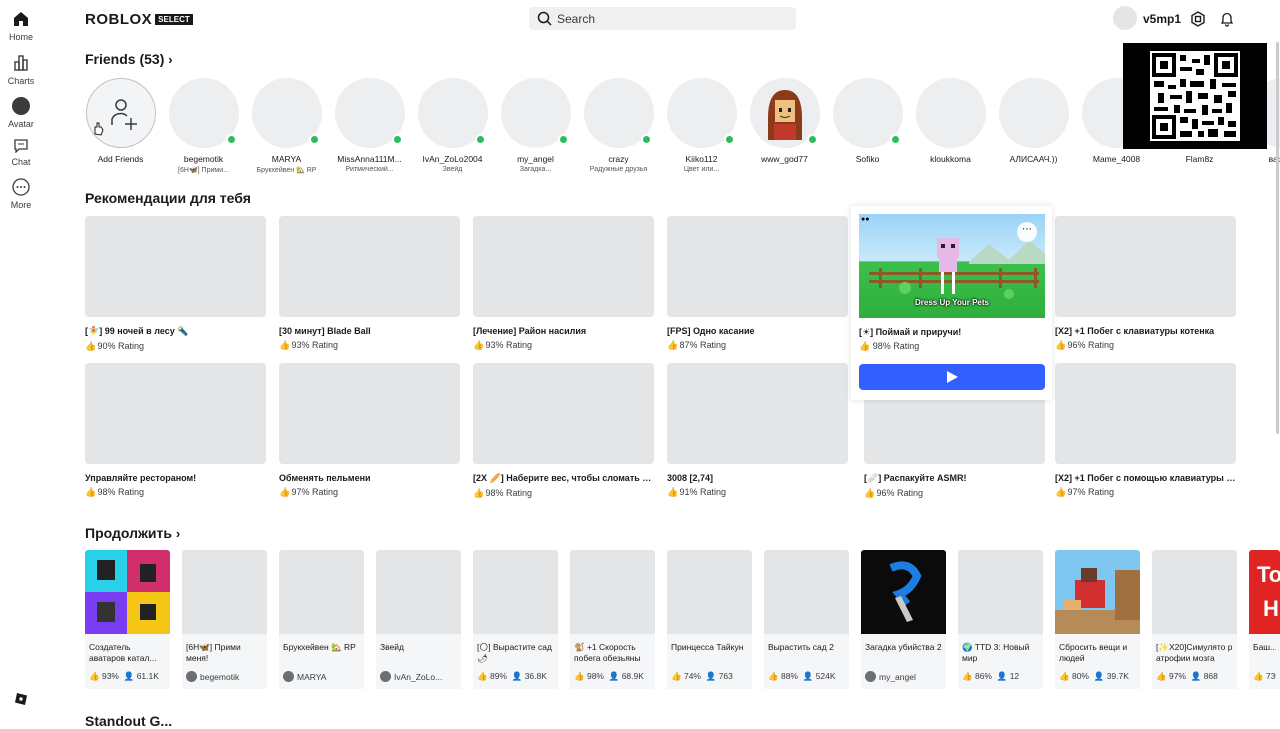  I want to click on game-thumbnail: Dress Up Your Pets ⋯ ●●, so click(952, 266).